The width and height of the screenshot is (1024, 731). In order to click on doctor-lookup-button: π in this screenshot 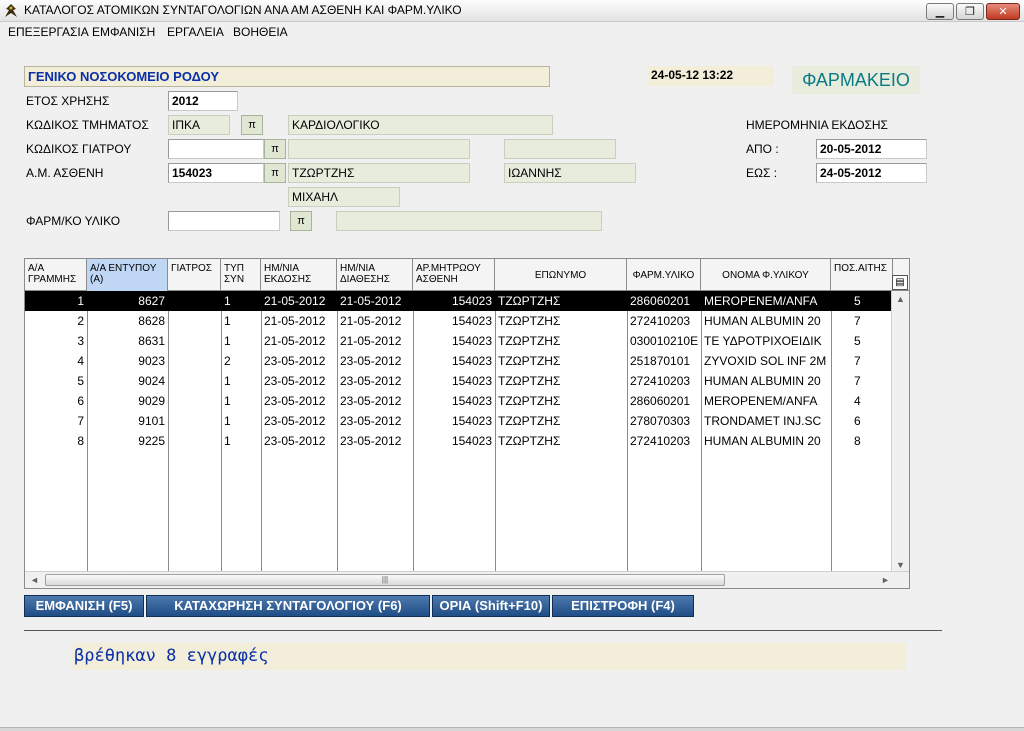, I will do `click(275, 149)`.